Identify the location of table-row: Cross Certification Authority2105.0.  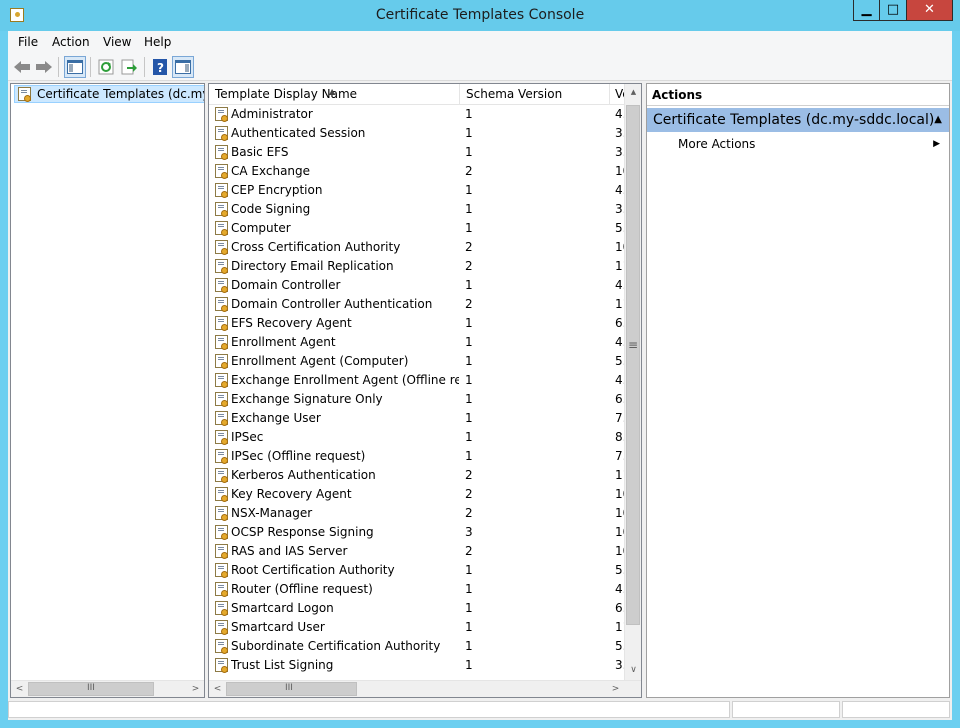
(418, 247).